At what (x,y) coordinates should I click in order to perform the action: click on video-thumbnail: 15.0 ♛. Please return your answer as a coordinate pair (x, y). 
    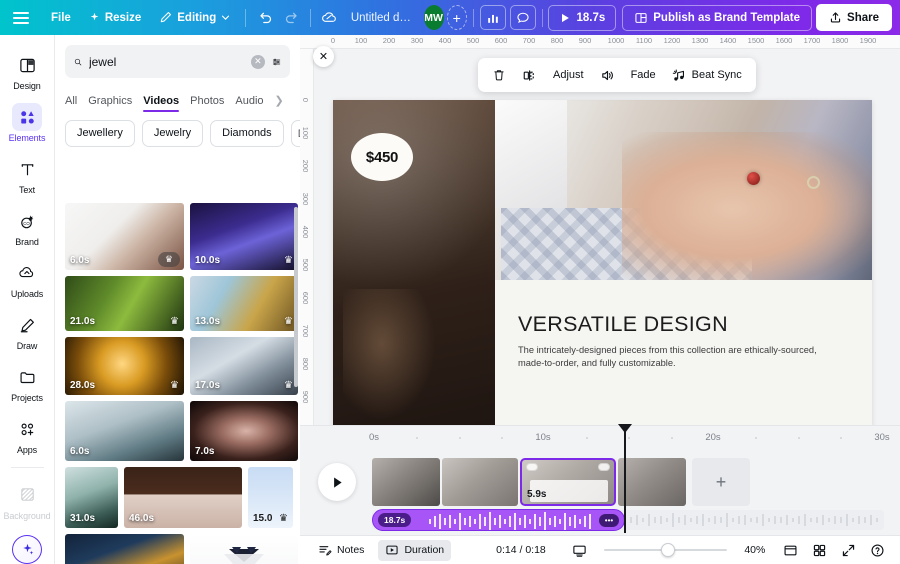
    Looking at the image, I should click on (270, 497).